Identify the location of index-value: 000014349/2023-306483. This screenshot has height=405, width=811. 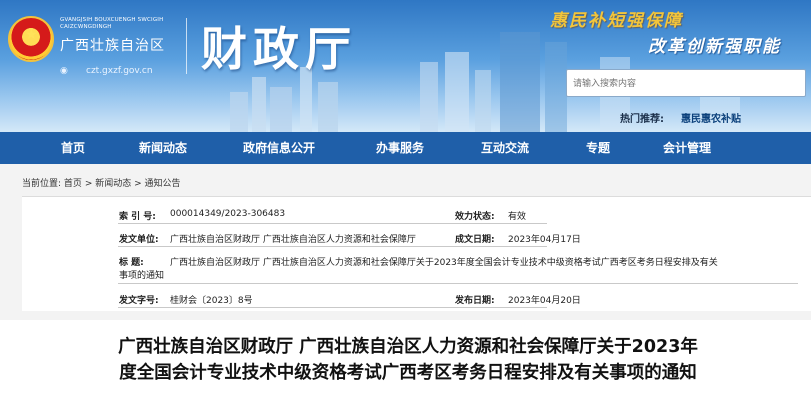
(228, 214).